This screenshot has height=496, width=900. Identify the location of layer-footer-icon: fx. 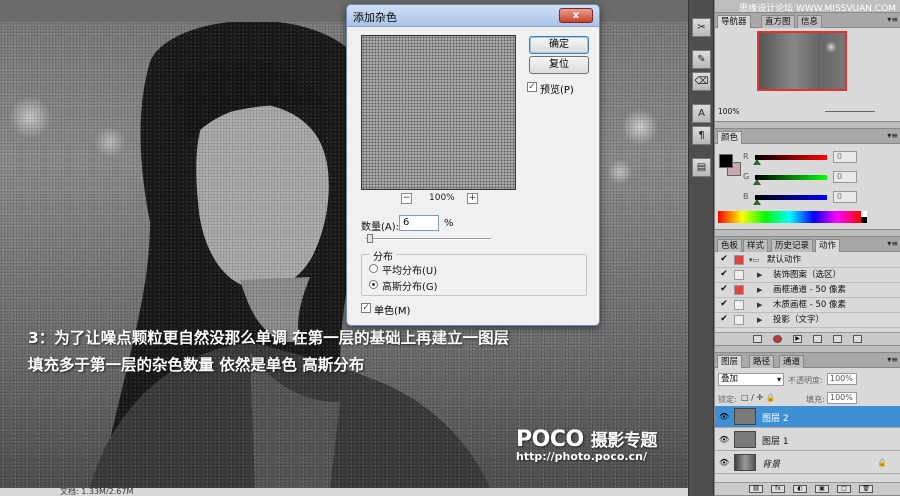
(778, 489).